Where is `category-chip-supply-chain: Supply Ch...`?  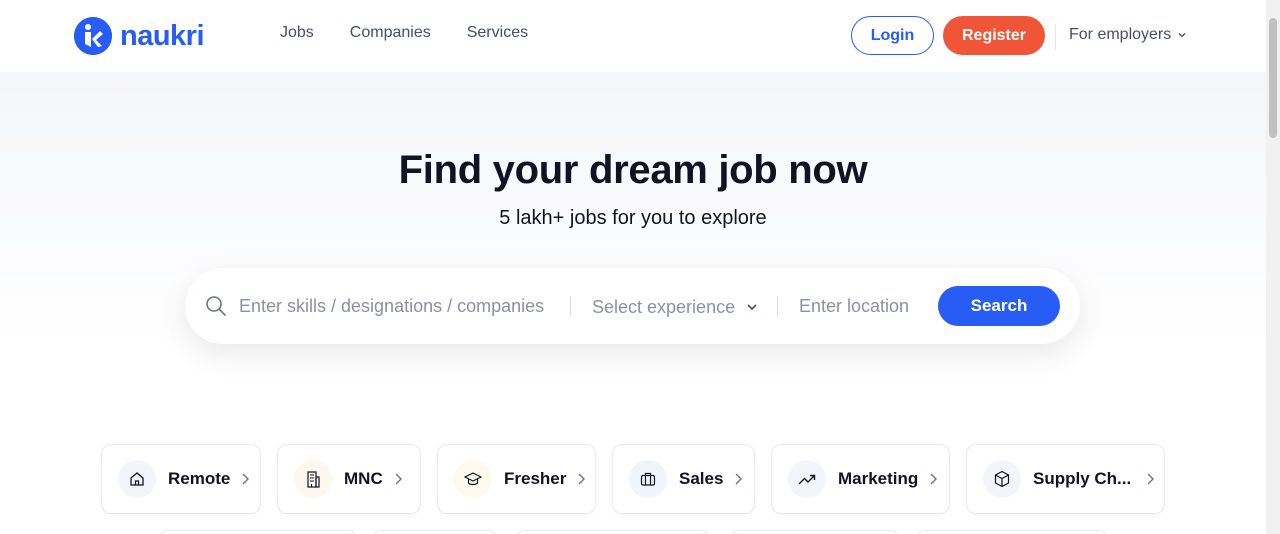 category-chip-supply-chain: Supply Ch... is located at coordinates (1065, 479).